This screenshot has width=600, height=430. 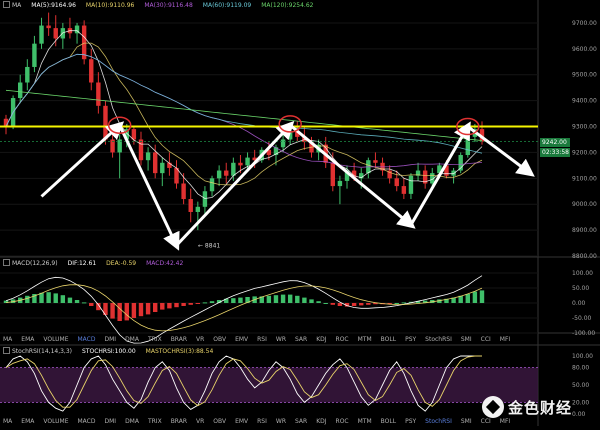 What do you see at coordinates (584, 127) in the screenshot?
I see `price-axis-tick-label: 9300.00` at bounding box center [584, 127].